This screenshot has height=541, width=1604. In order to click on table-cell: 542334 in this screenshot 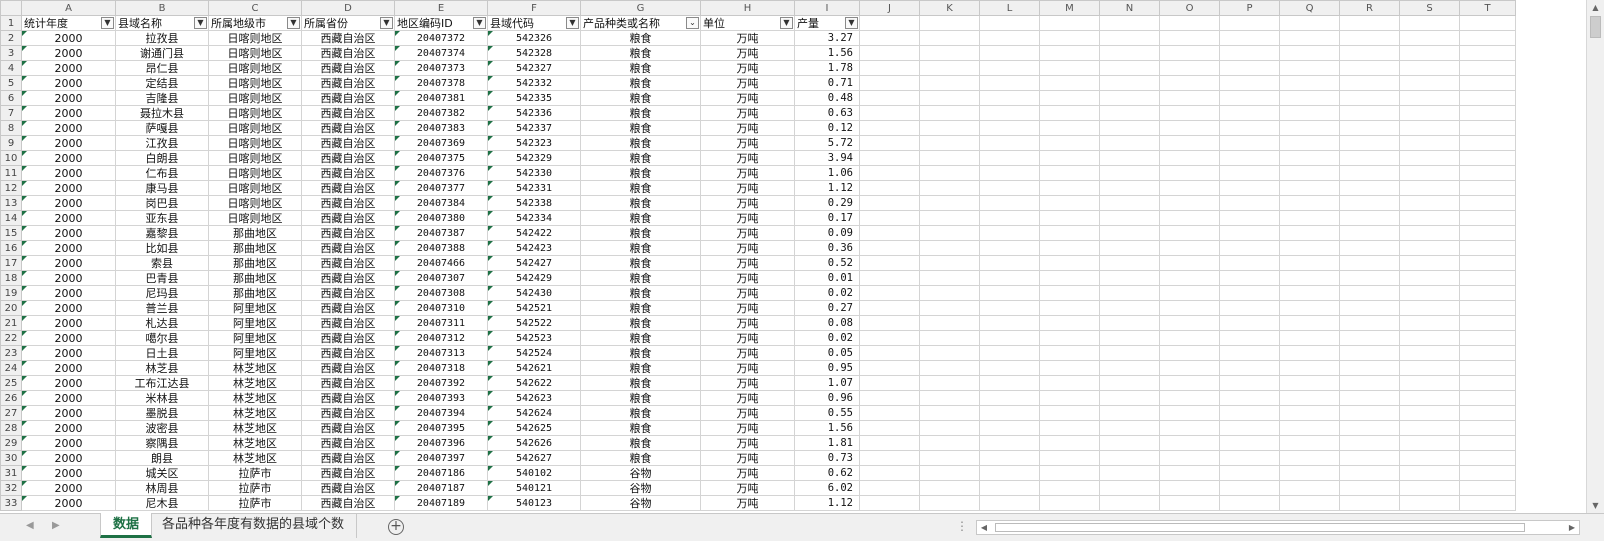, I will do `click(534, 218)`.